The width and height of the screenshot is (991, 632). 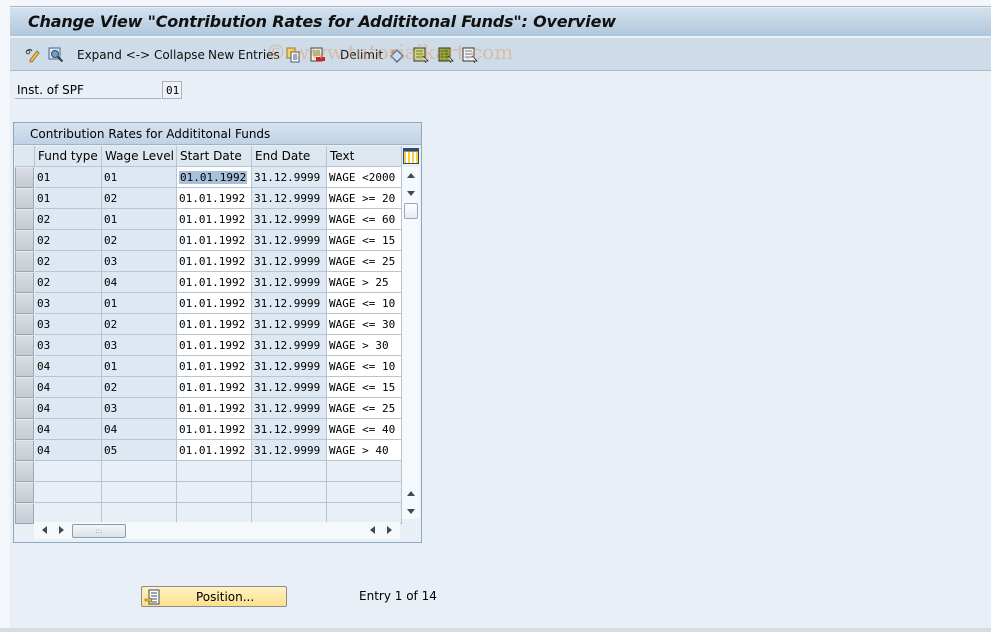 I want to click on select-all-rows-corner, so click(x=25, y=156).